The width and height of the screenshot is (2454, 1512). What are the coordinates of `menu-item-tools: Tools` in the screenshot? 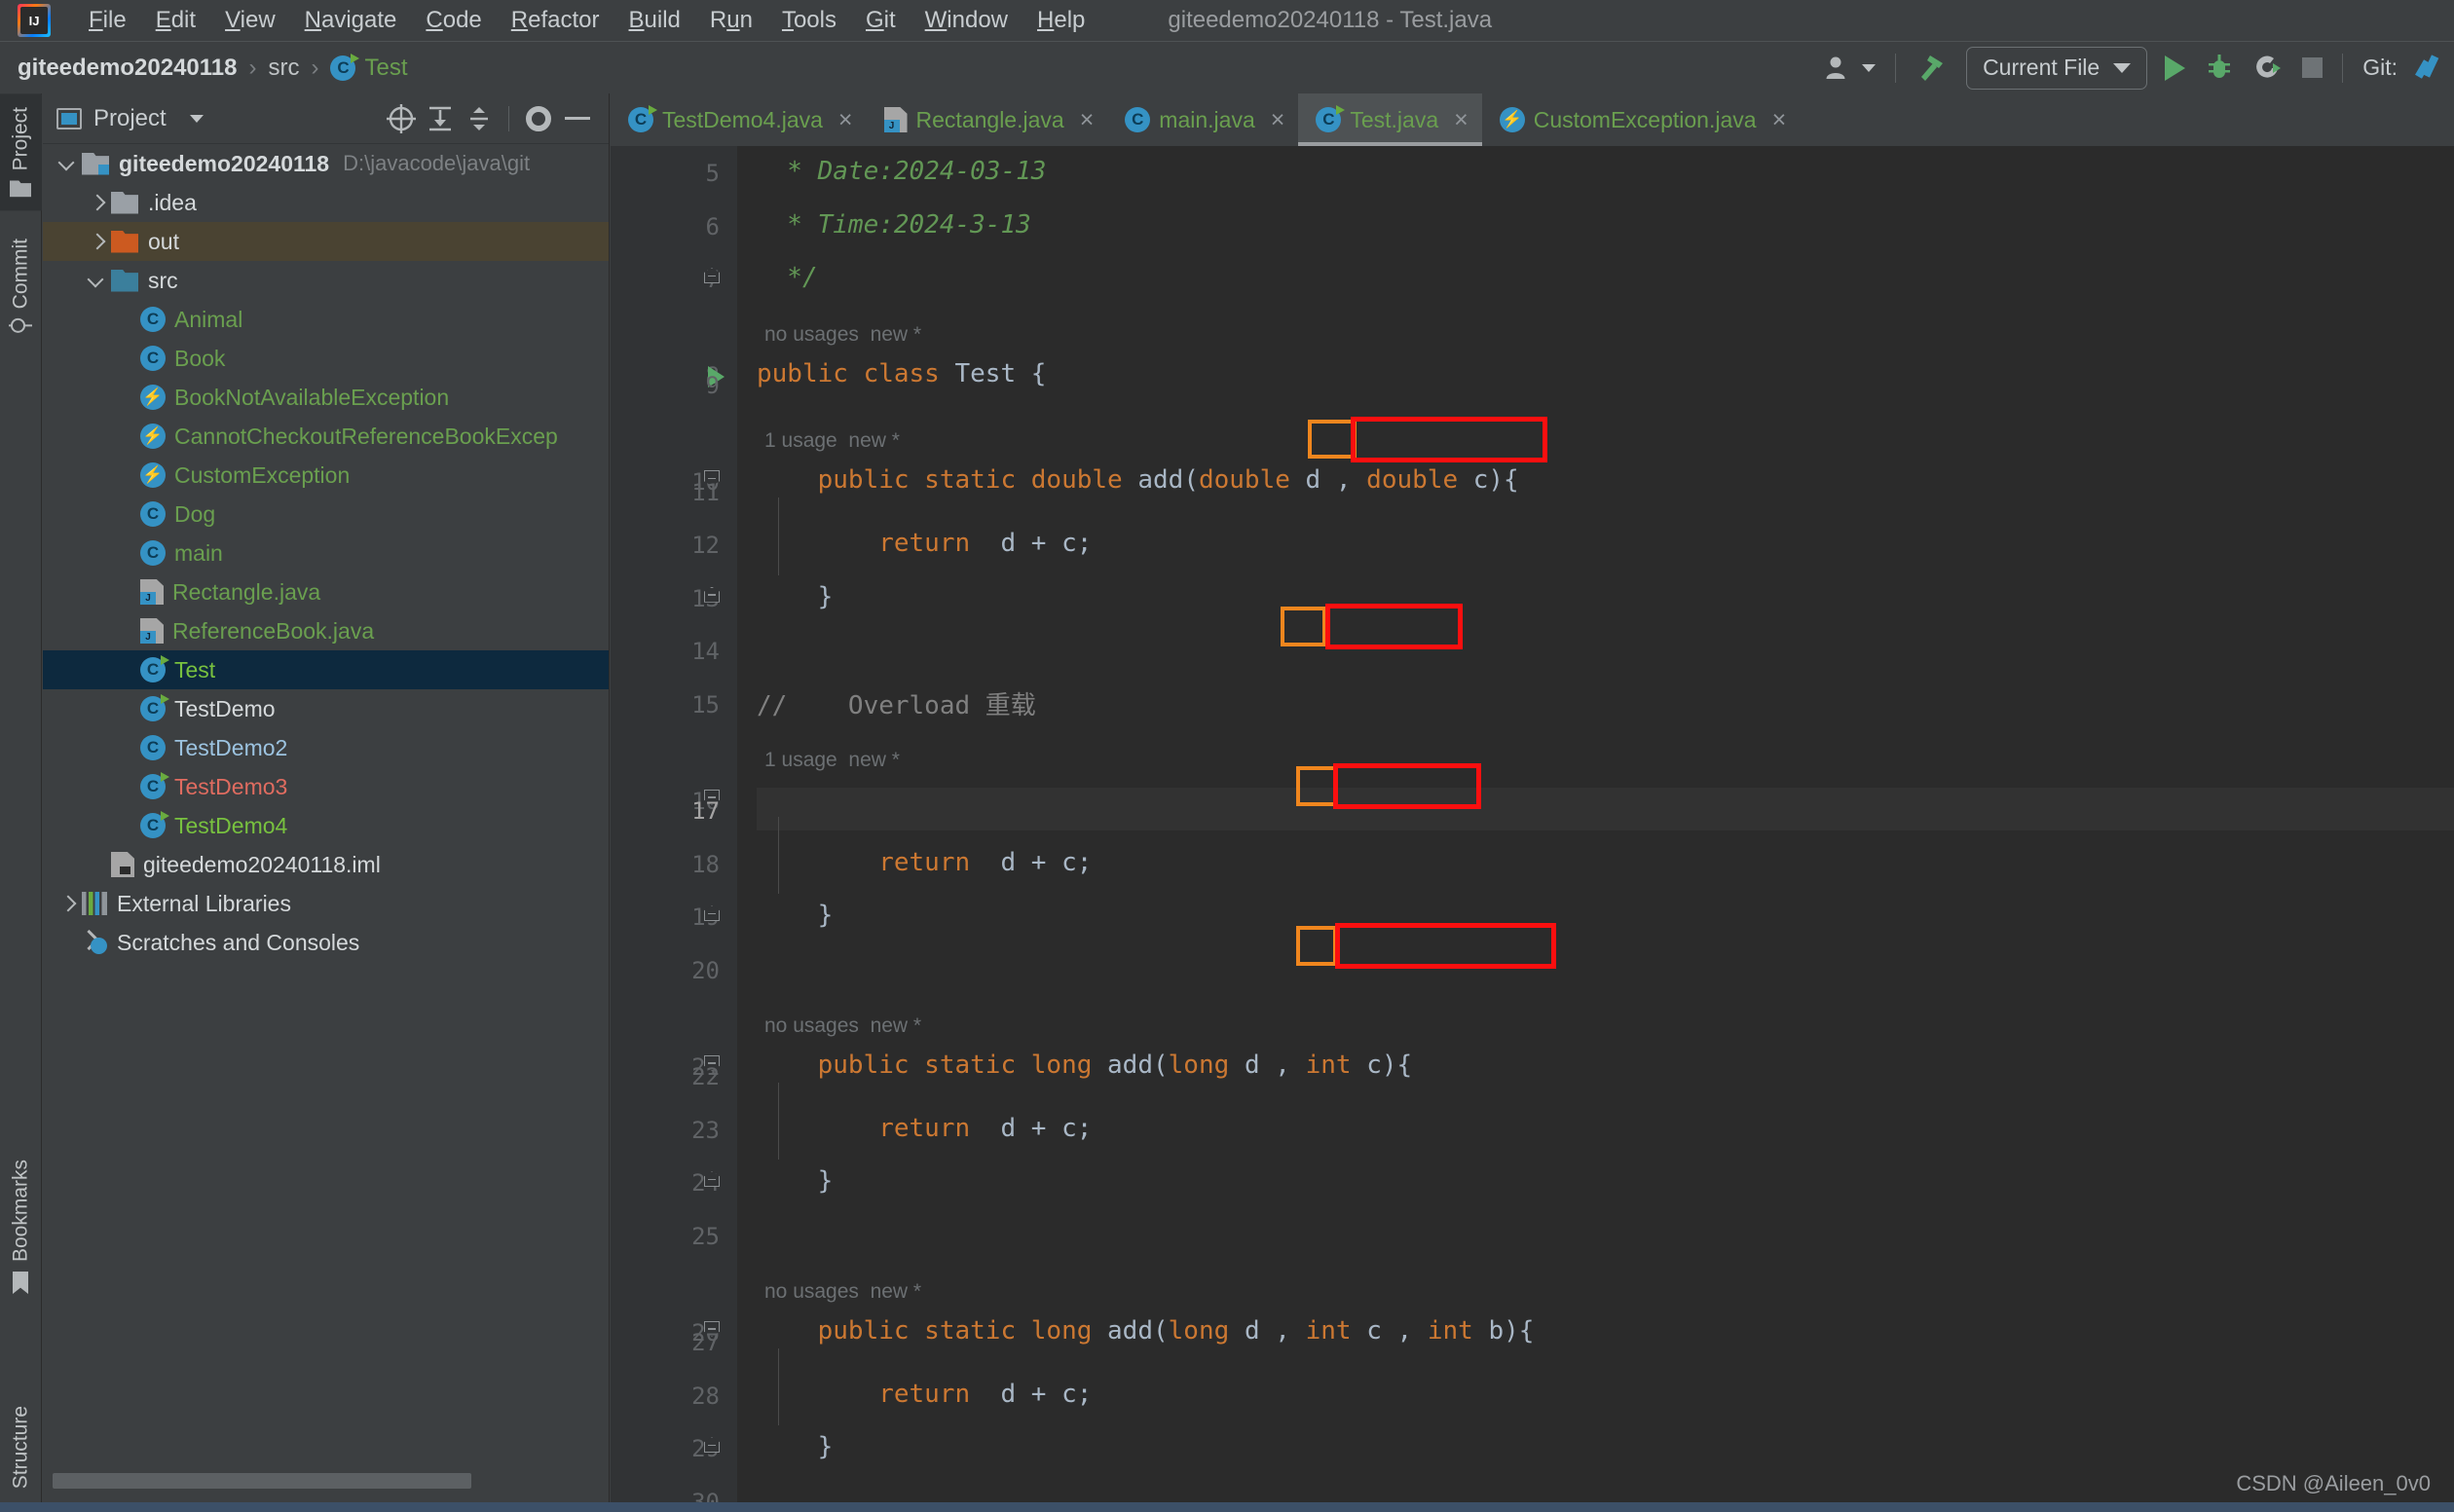 It's located at (809, 20).